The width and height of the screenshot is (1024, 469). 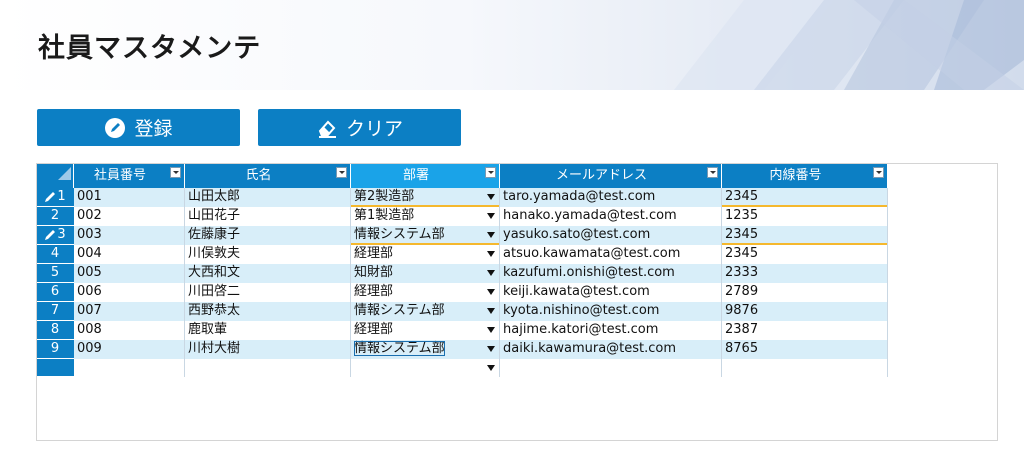 I want to click on new-record-row, so click(x=462, y=367).